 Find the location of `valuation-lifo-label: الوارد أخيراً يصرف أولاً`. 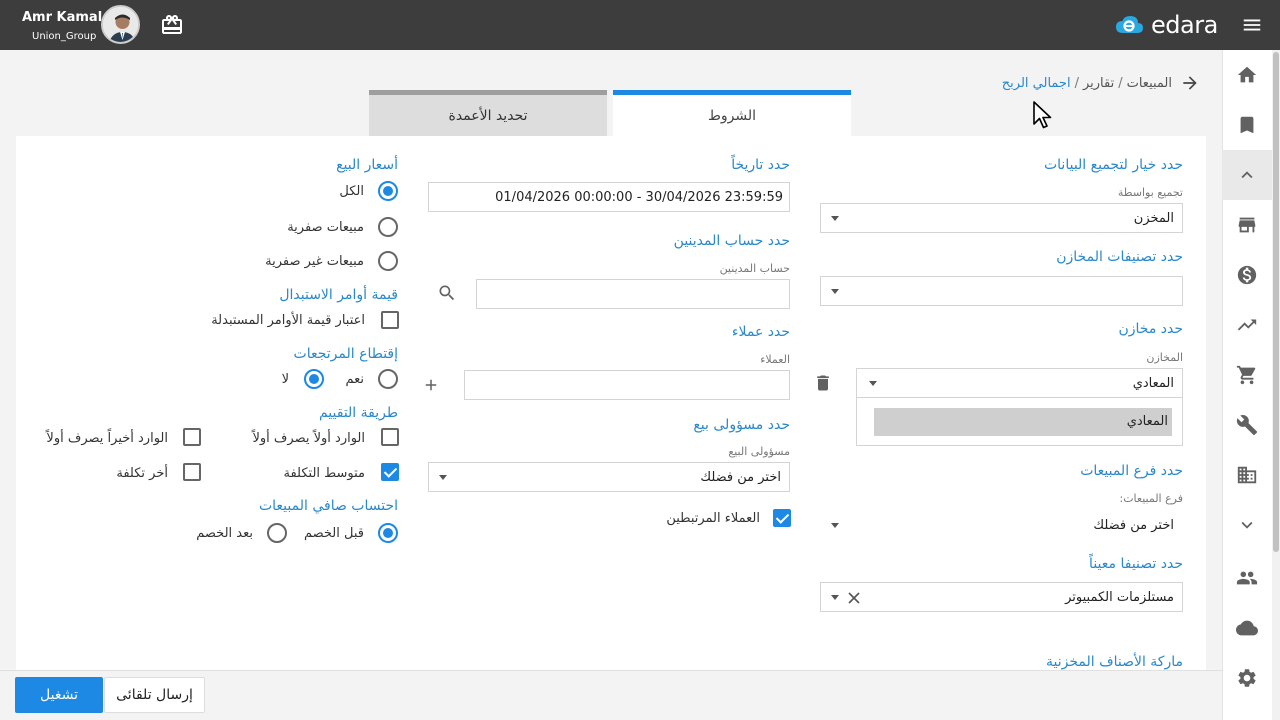

valuation-lifo-label: الوارد أخيراً يصرف أولاً is located at coordinates (107, 438).